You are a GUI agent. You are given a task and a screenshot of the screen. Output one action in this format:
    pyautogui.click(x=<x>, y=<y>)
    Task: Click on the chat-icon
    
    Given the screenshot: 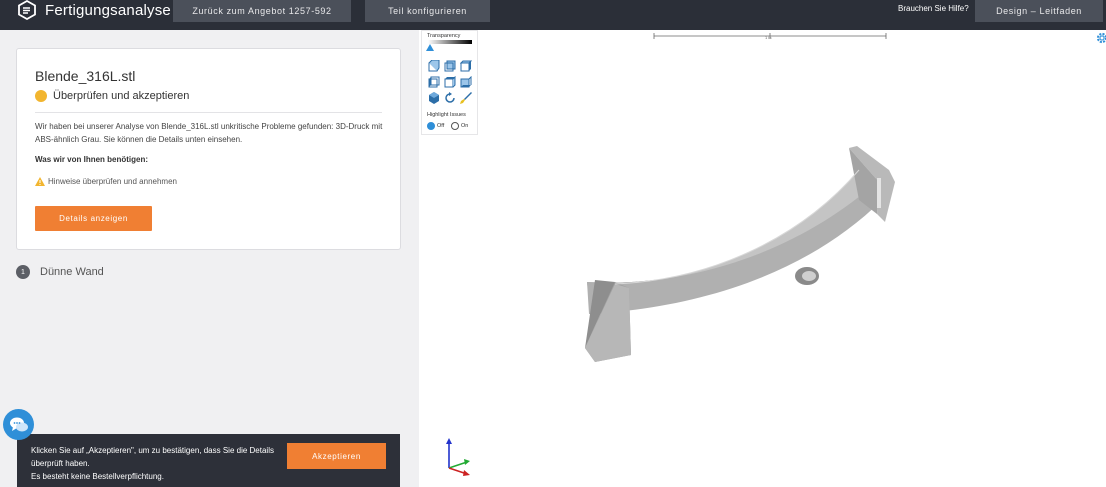 What is the action you would take?
    pyautogui.click(x=18, y=424)
    